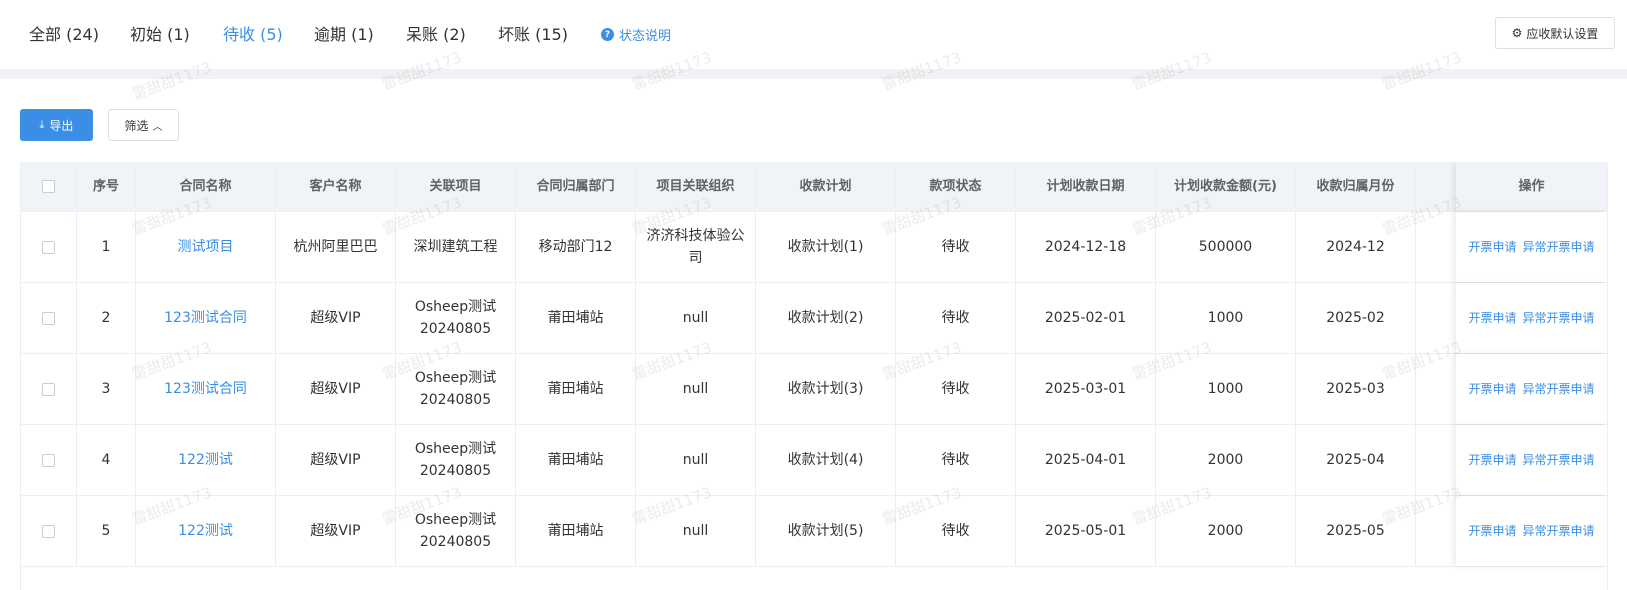 This screenshot has width=1627, height=590. I want to click on cell-customer: 杭州阿里巴巴, so click(335, 247).